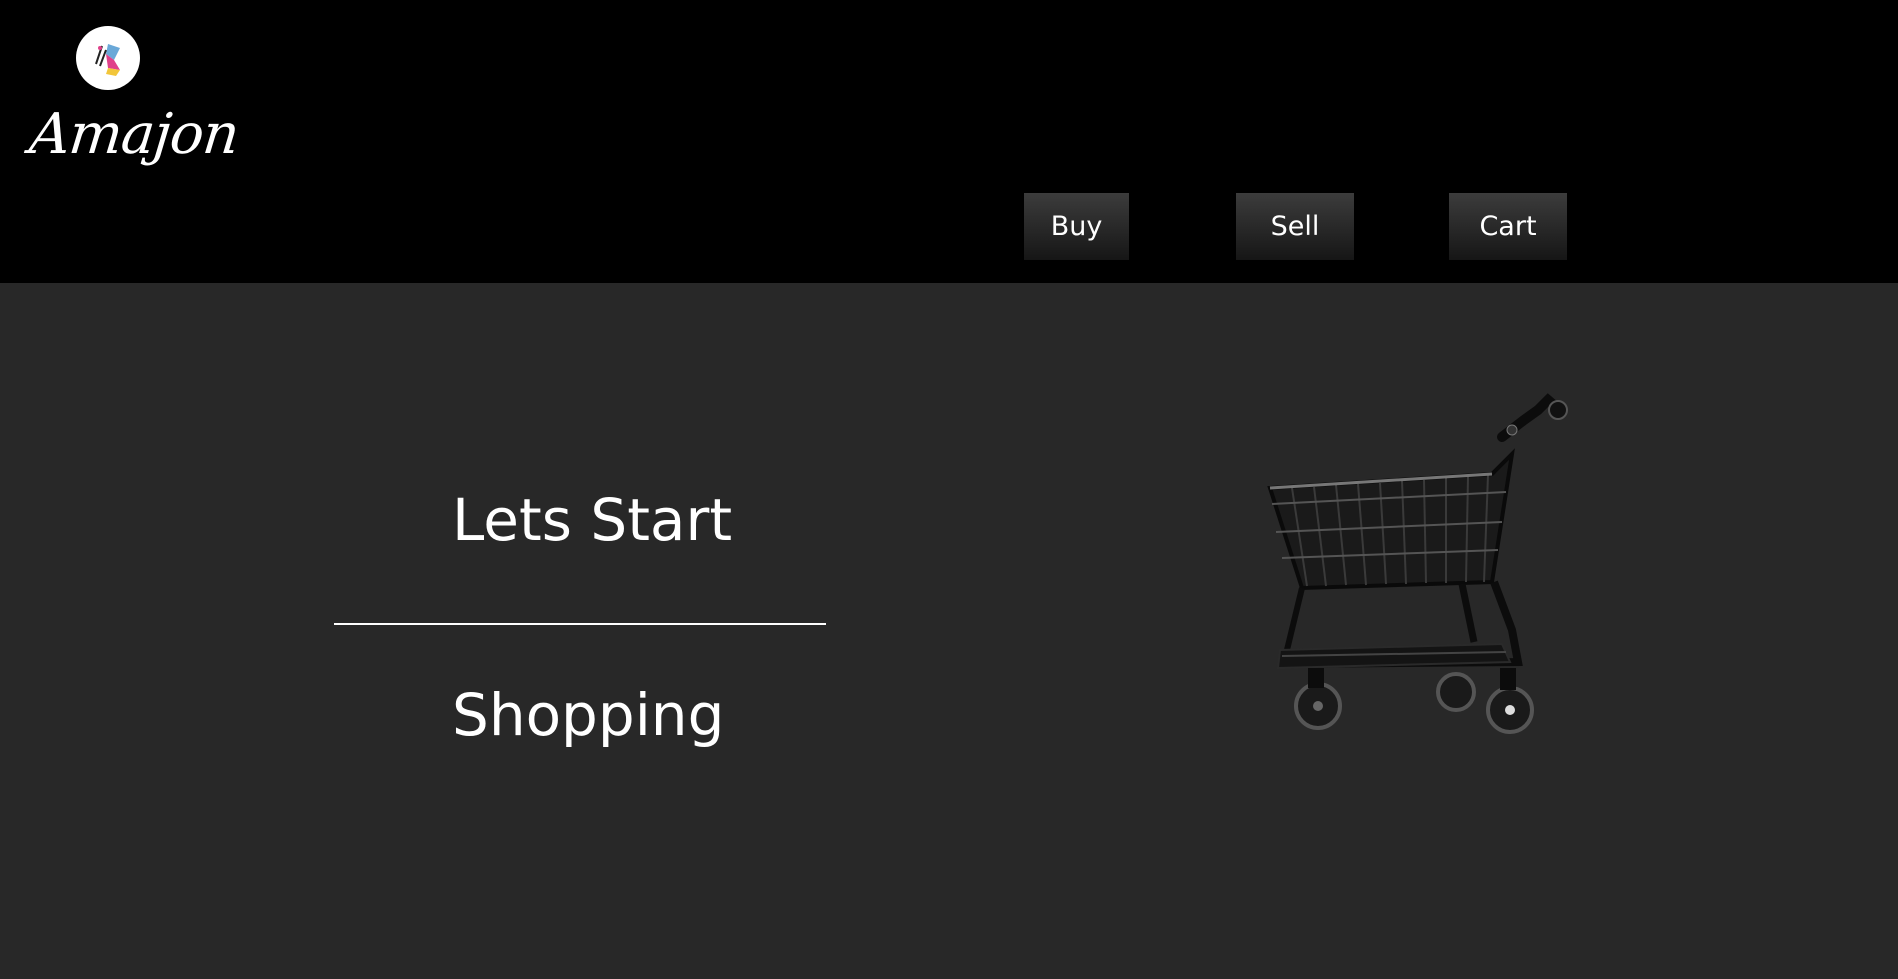 The image size is (1898, 979). I want to click on hero-divider, so click(580, 624).